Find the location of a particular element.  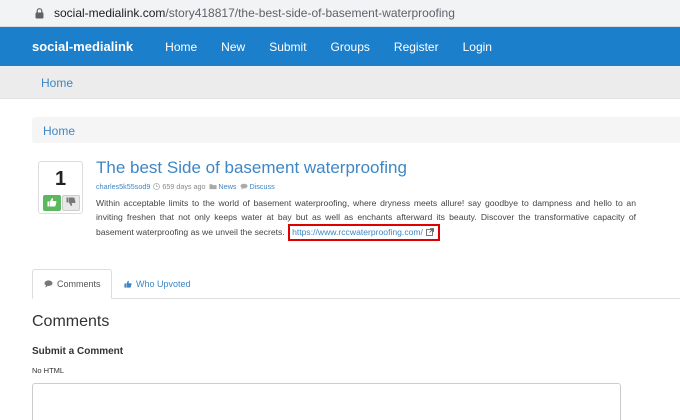

no-html-note: No HTML is located at coordinates (48, 370).